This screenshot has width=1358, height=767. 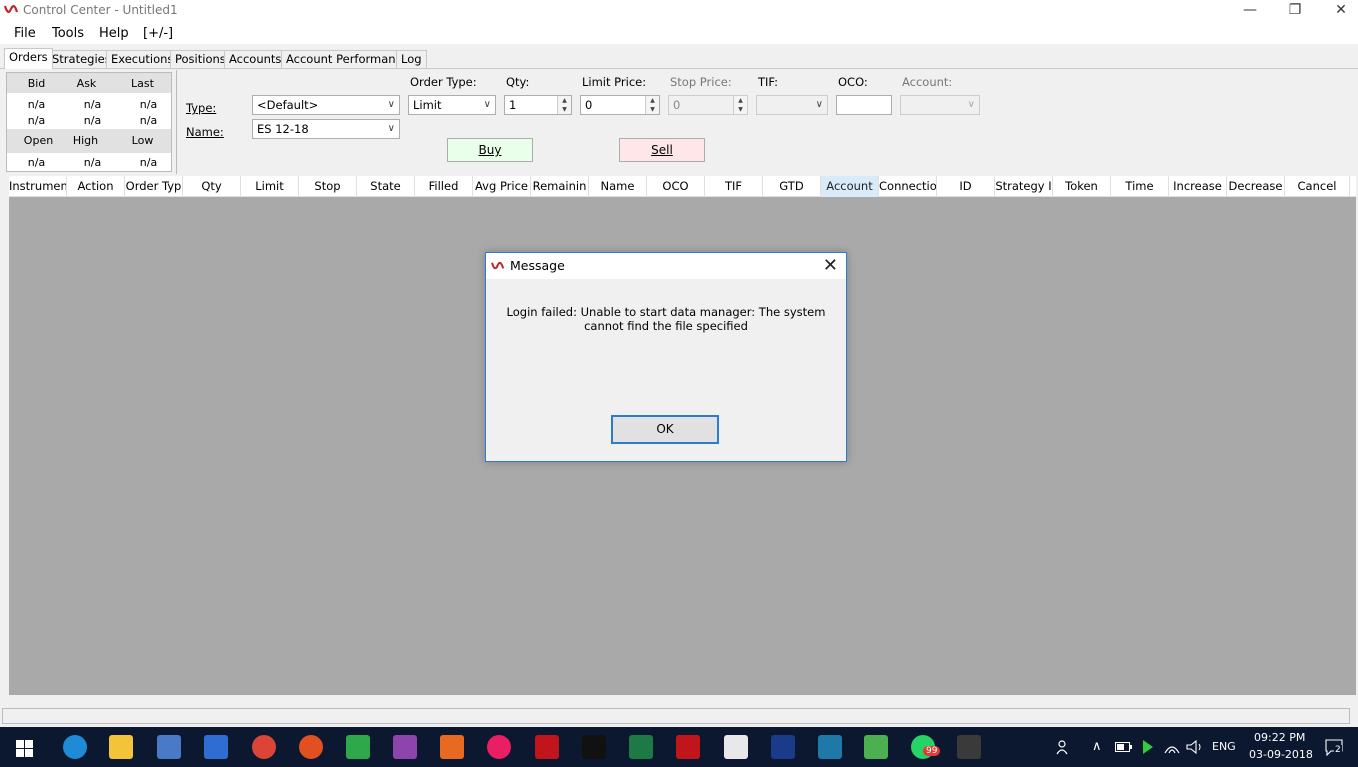 What do you see at coordinates (1279, 737) in the screenshot?
I see `clock-time: 09:22 PM` at bounding box center [1279, 737].